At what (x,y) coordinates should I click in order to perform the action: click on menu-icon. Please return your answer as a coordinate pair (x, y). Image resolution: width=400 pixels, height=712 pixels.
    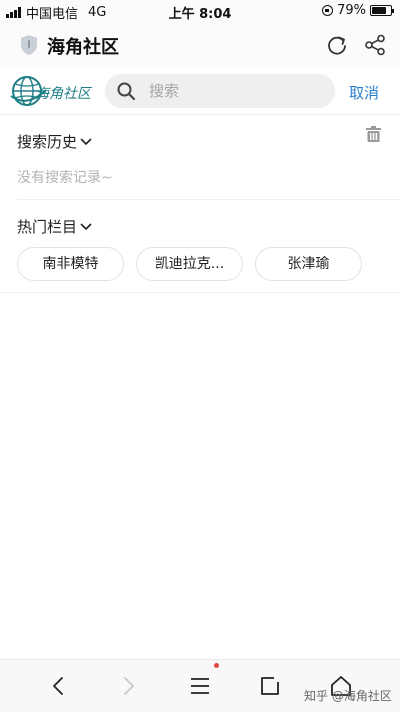
    Looking at the image, I should click on (200, 686).